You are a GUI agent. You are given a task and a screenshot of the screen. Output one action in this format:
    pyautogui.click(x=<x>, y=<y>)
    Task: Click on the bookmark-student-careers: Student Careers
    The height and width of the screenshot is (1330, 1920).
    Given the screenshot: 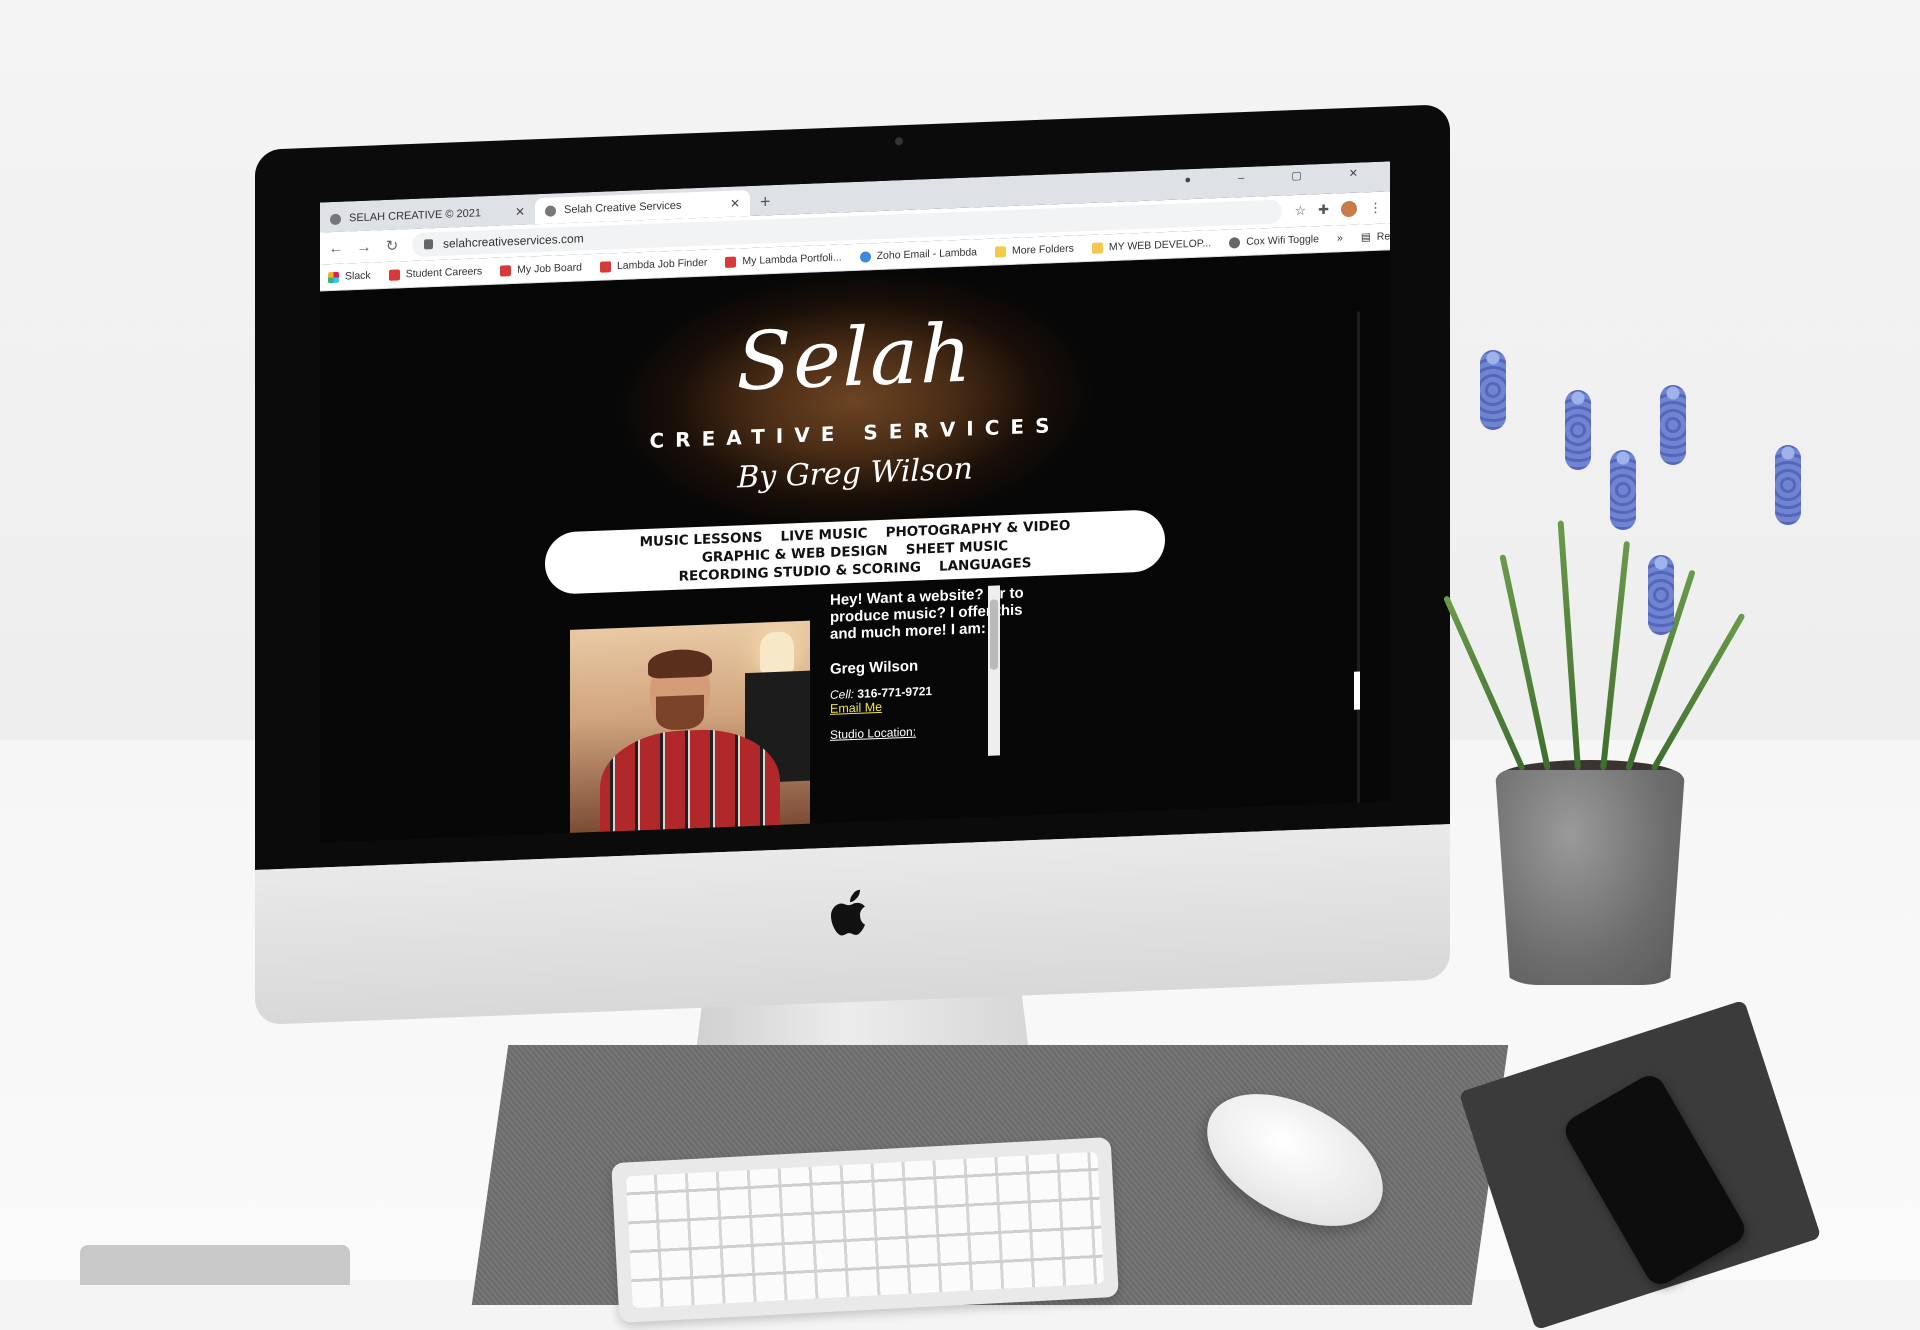 What is the action you would take?
    pyautogui.click(x=435, y=273)
    